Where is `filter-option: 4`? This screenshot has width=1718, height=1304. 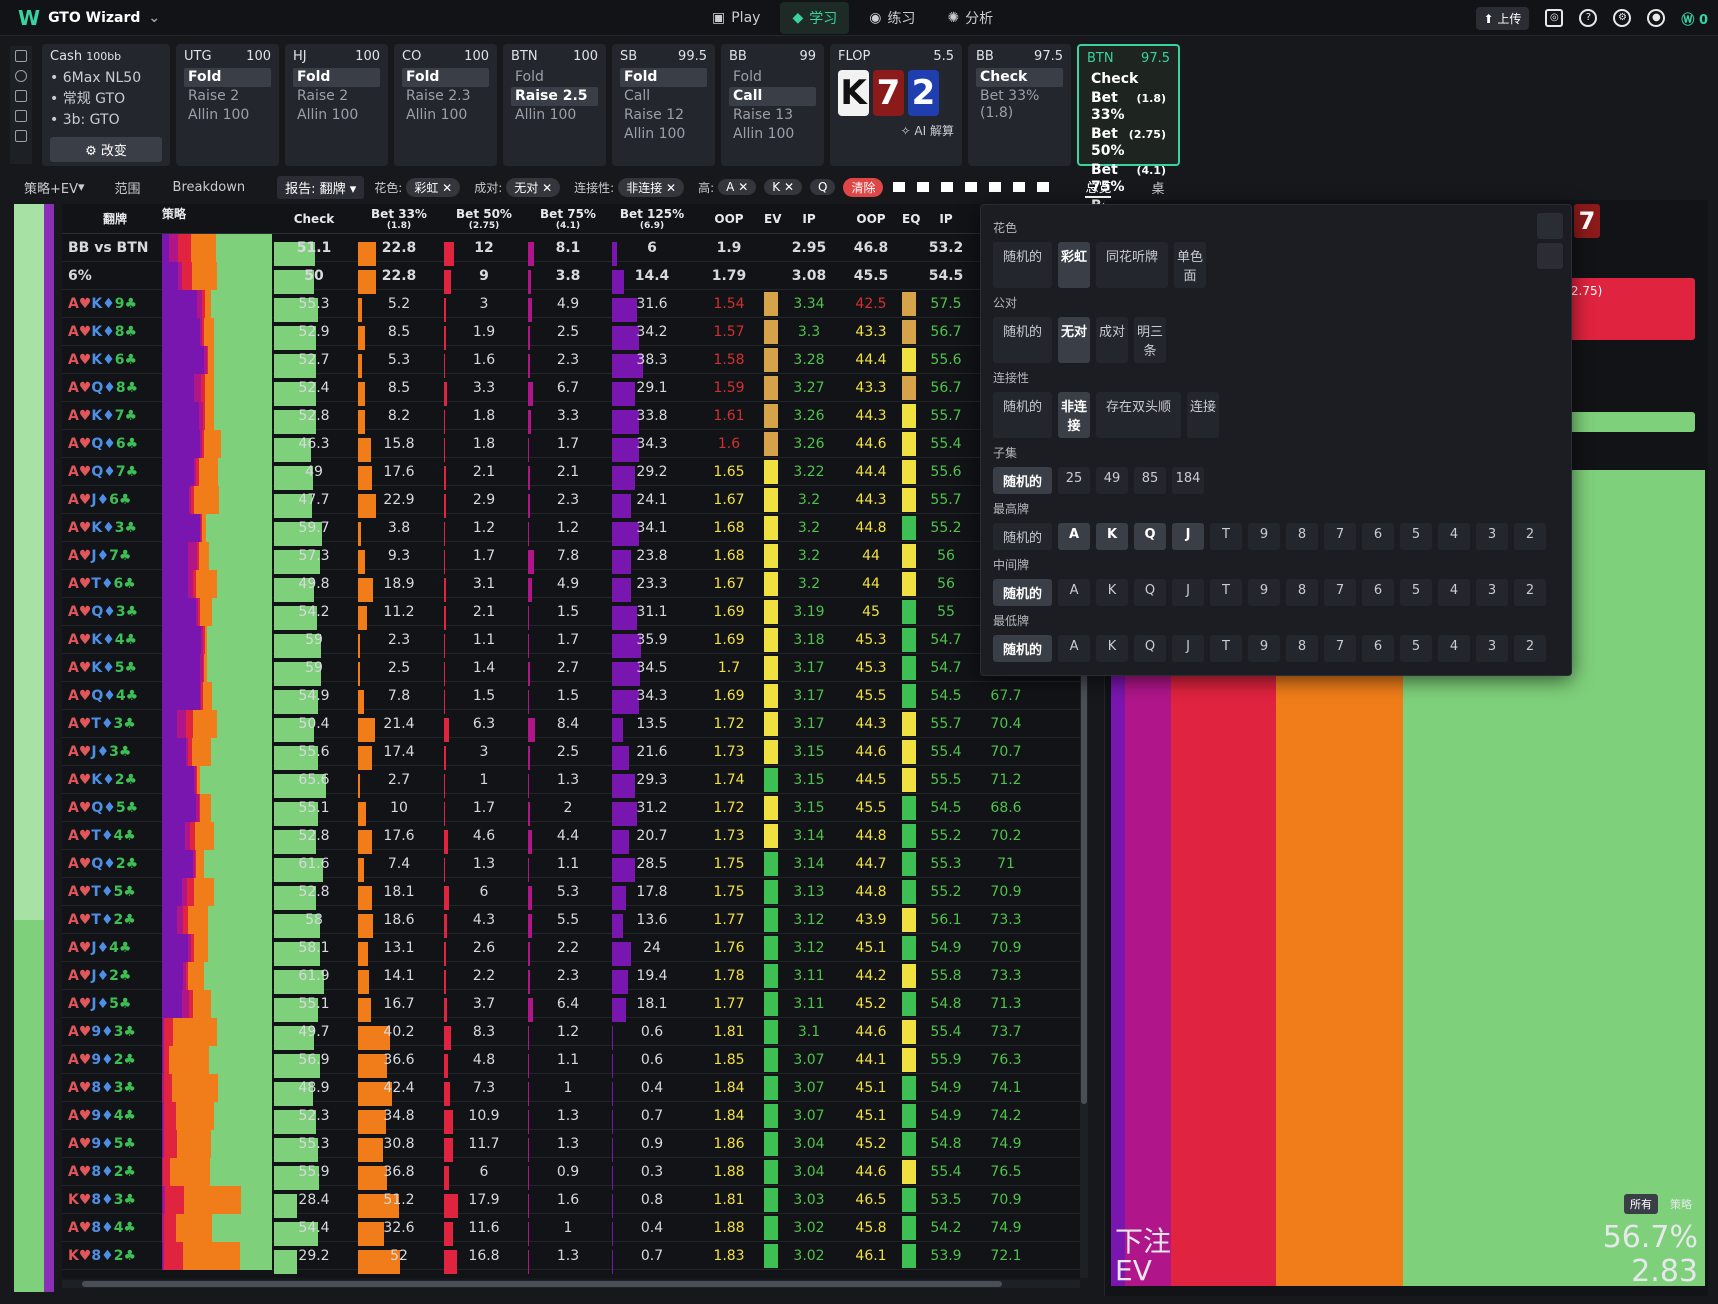
filter-option: 4 is located at coordinates (1454, 536).